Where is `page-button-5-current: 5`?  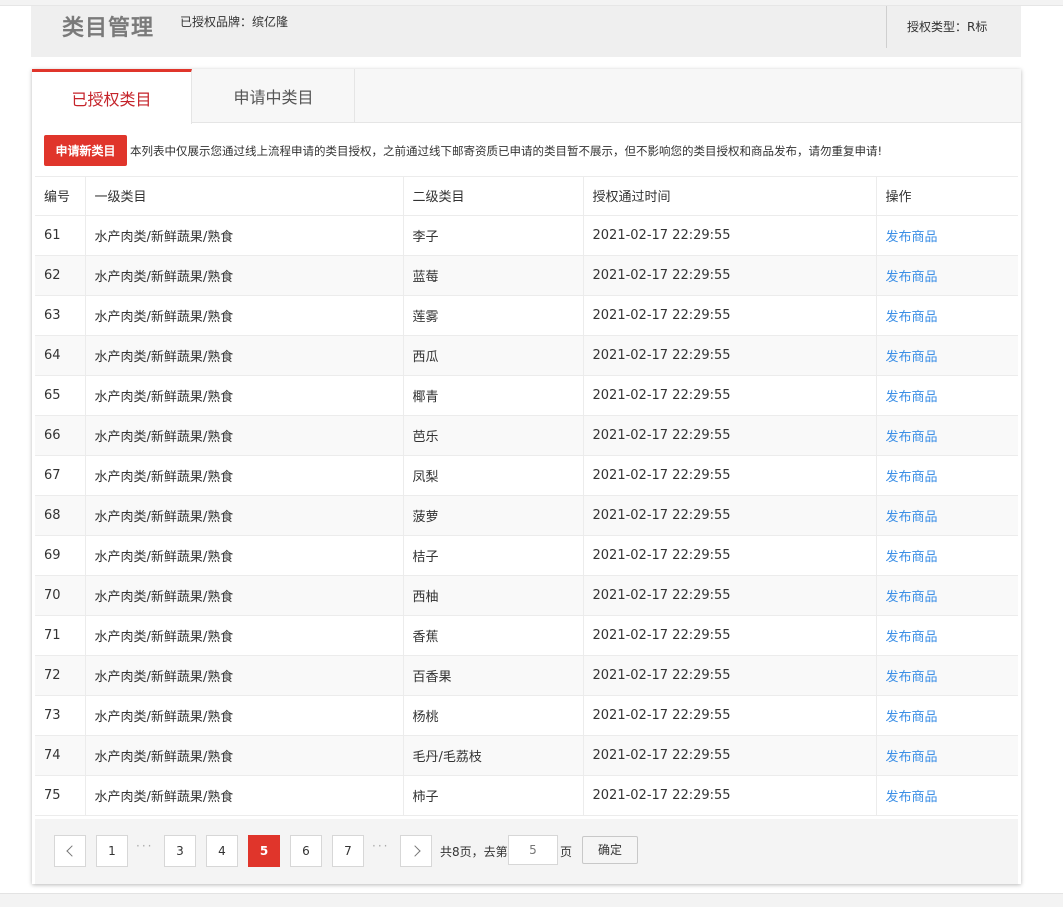
page-button-5-current: 5 is located at coordinates (264, 851).